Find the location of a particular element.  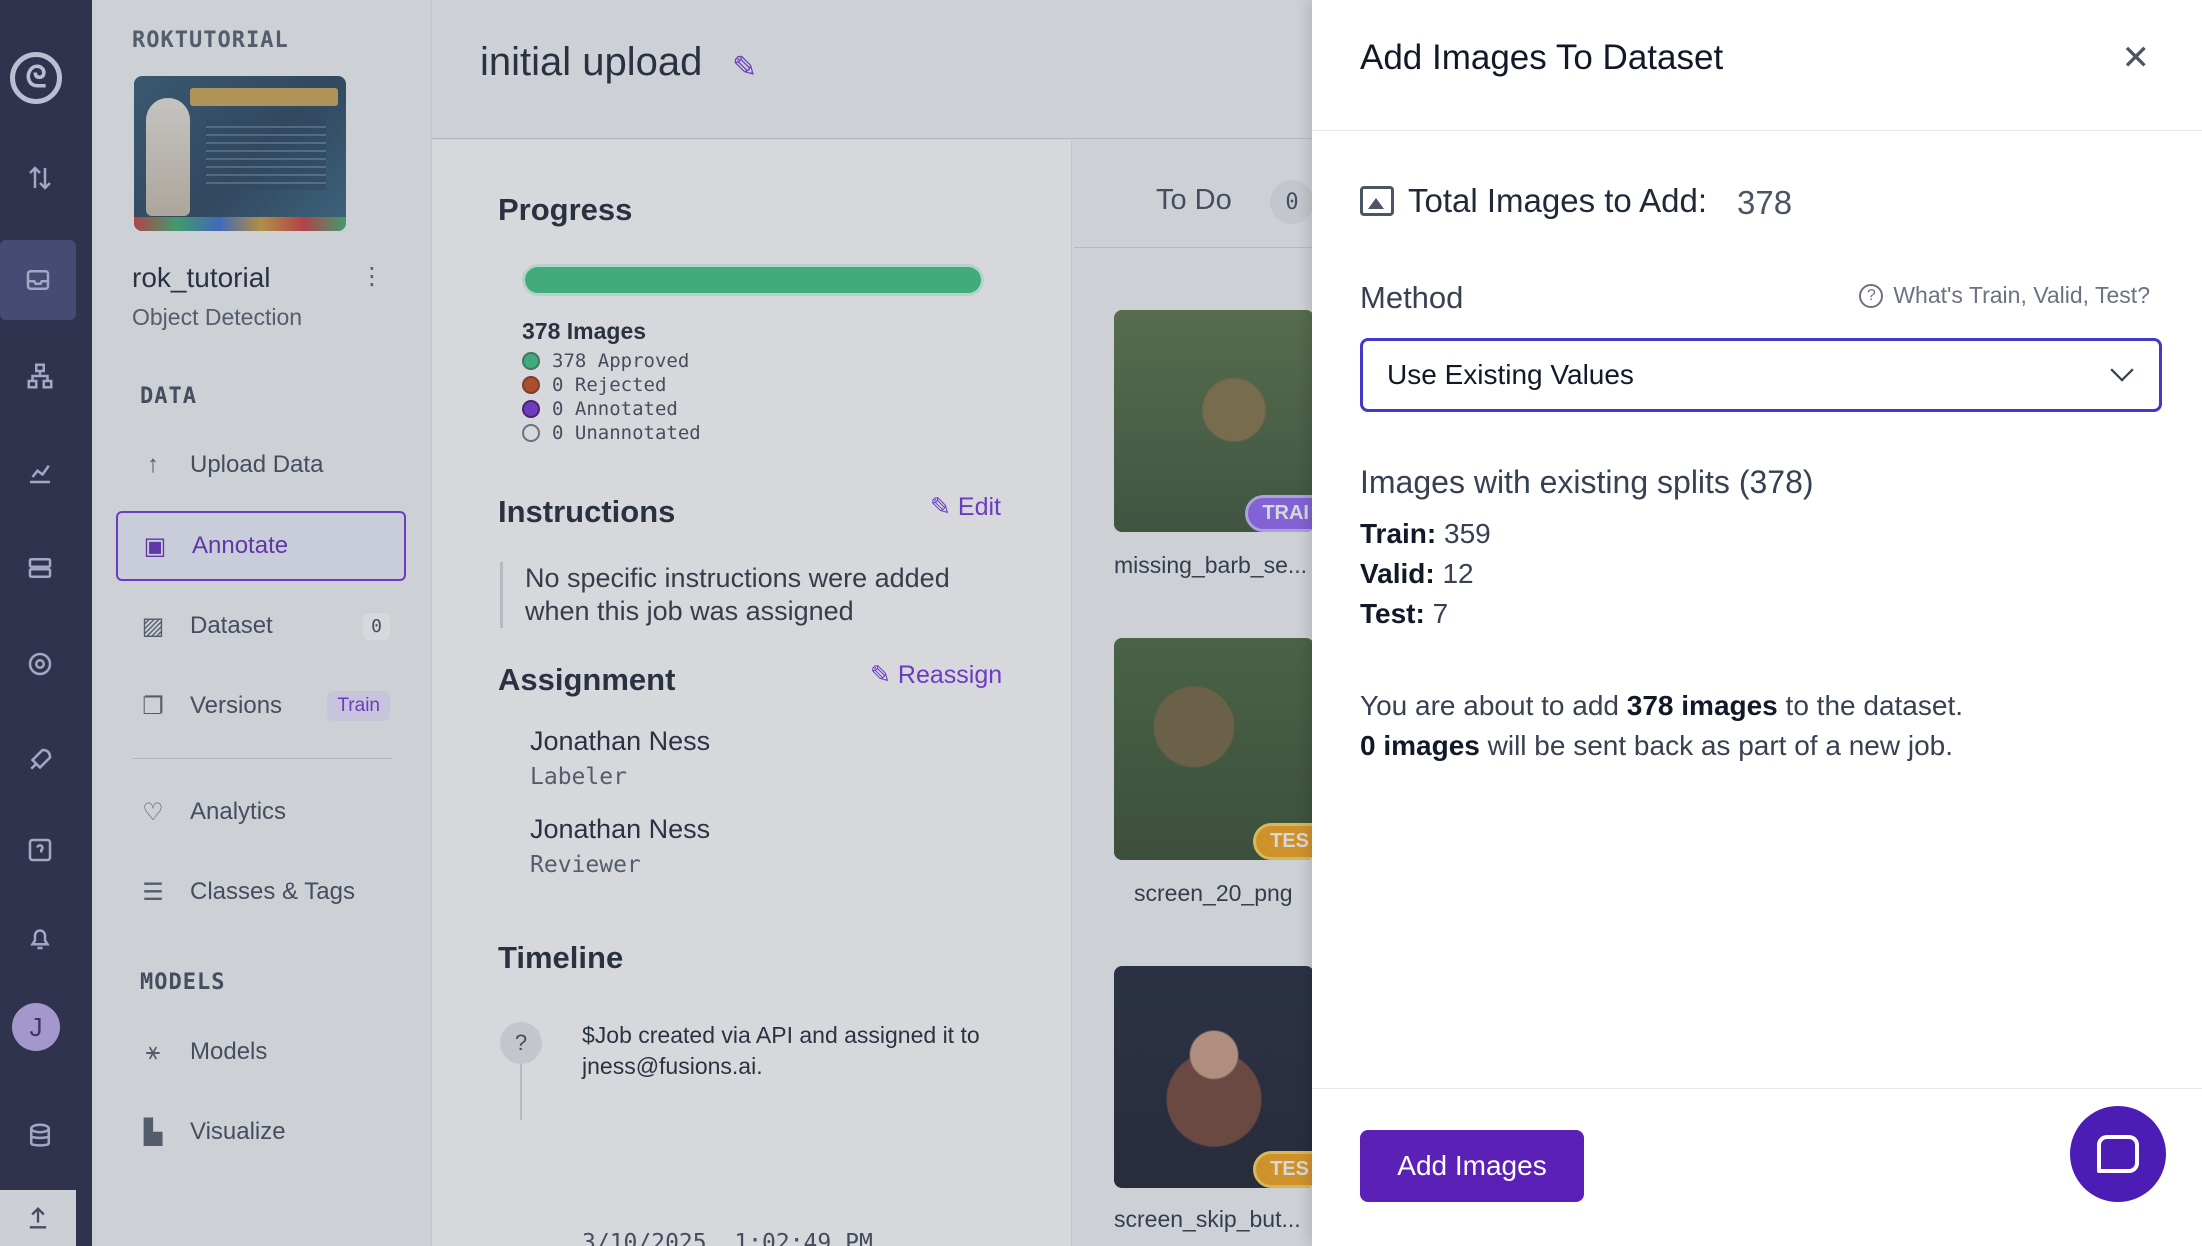

close-icon: ✕ is located at coordinates (2136, 58).